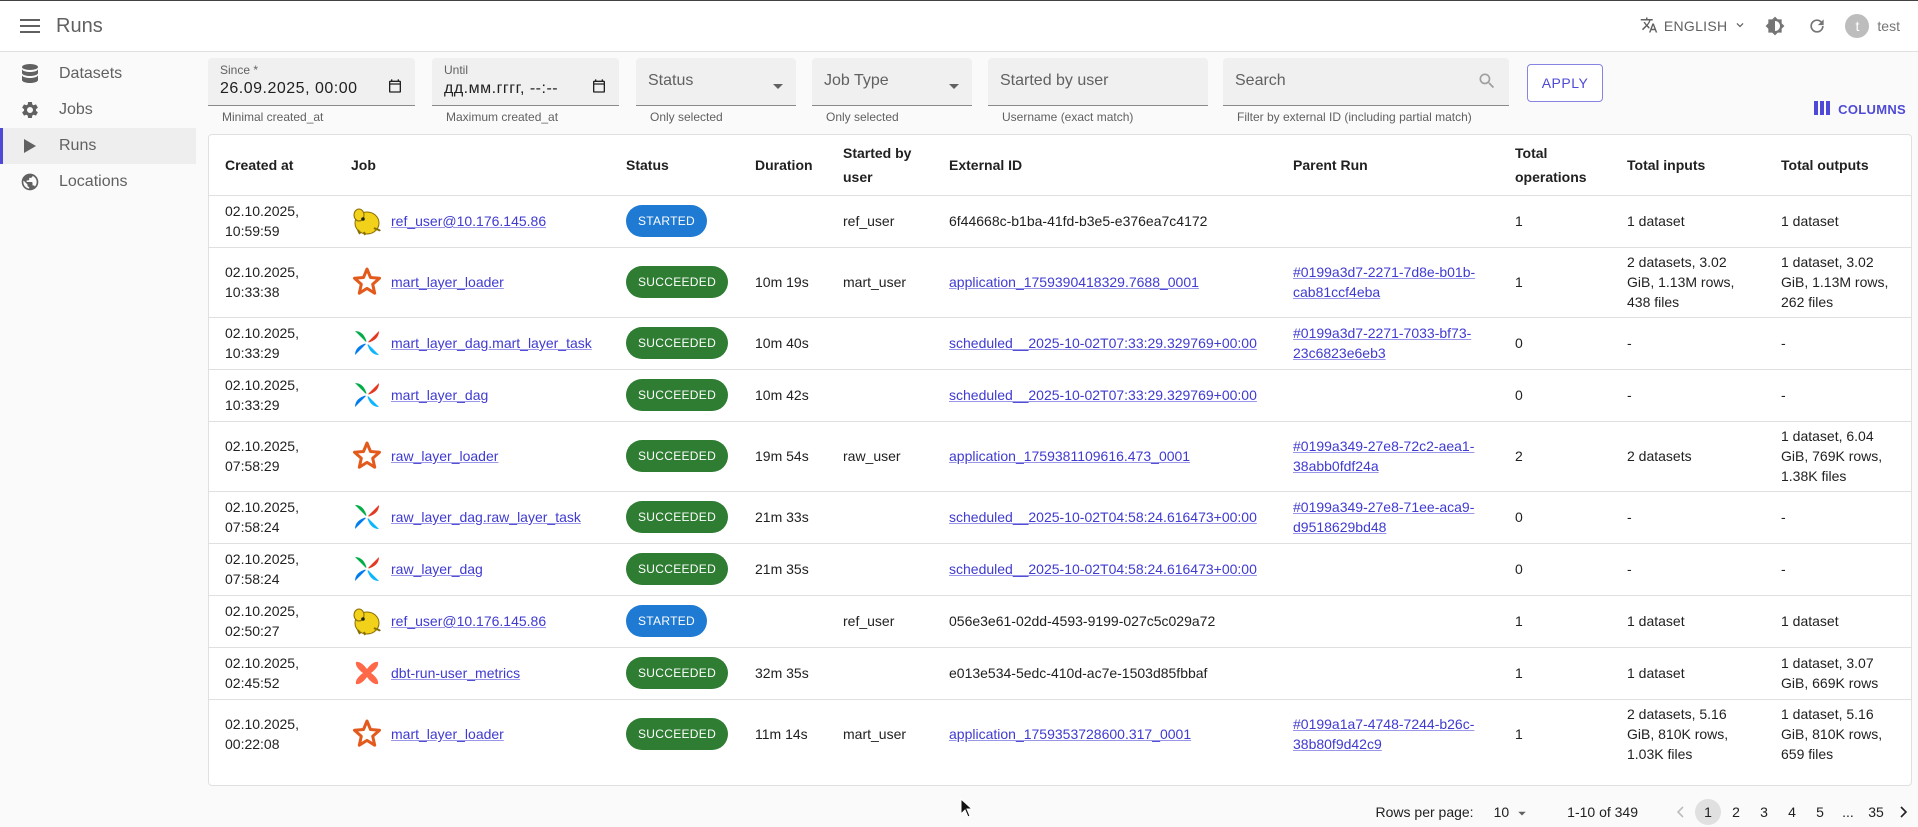 This screenshot has height=827, width=1918. What do you see at coordinates (79, 25) in the screenshot?
I see `page-title: Runs` at bounding box center [79, 25].